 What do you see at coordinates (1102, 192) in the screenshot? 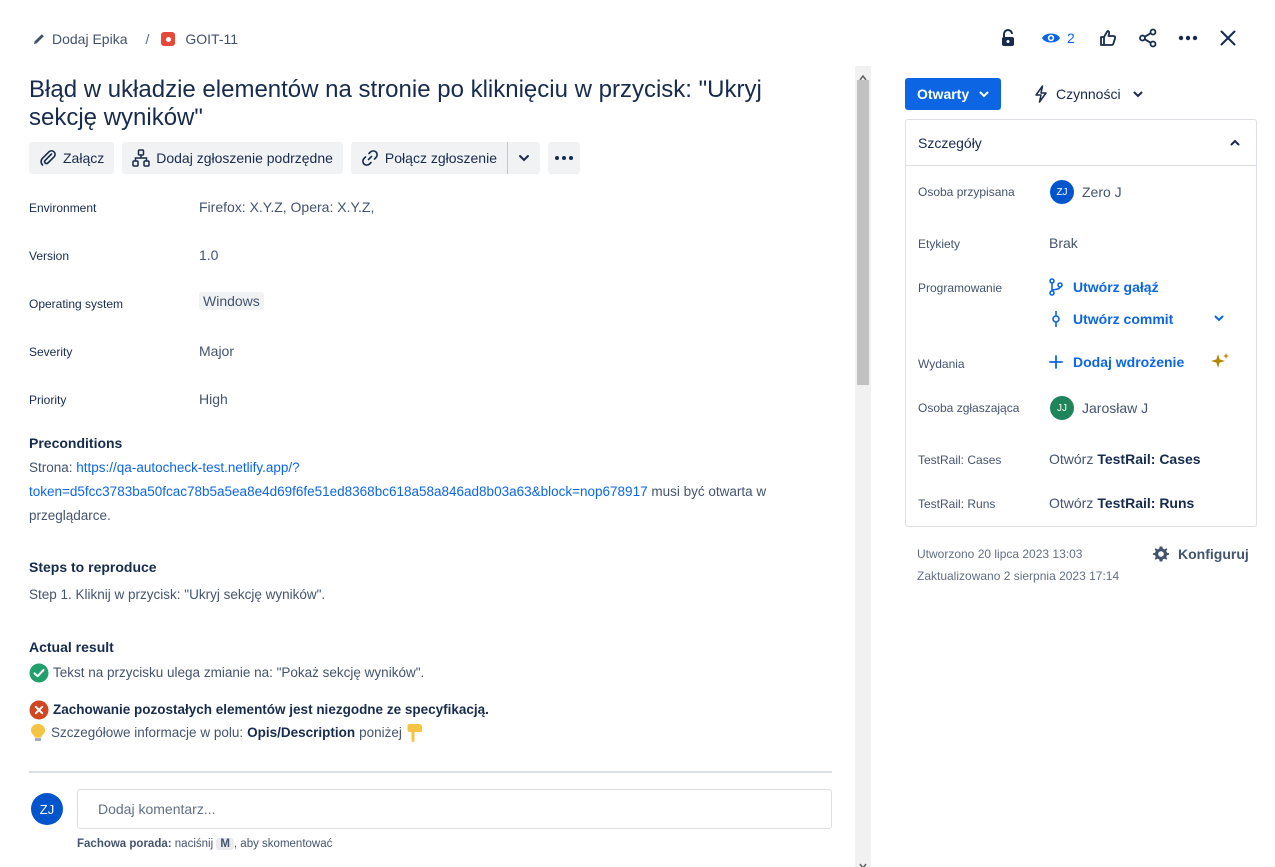
I see `assignee-name: Zero J` at bounding box center [1102, 192].